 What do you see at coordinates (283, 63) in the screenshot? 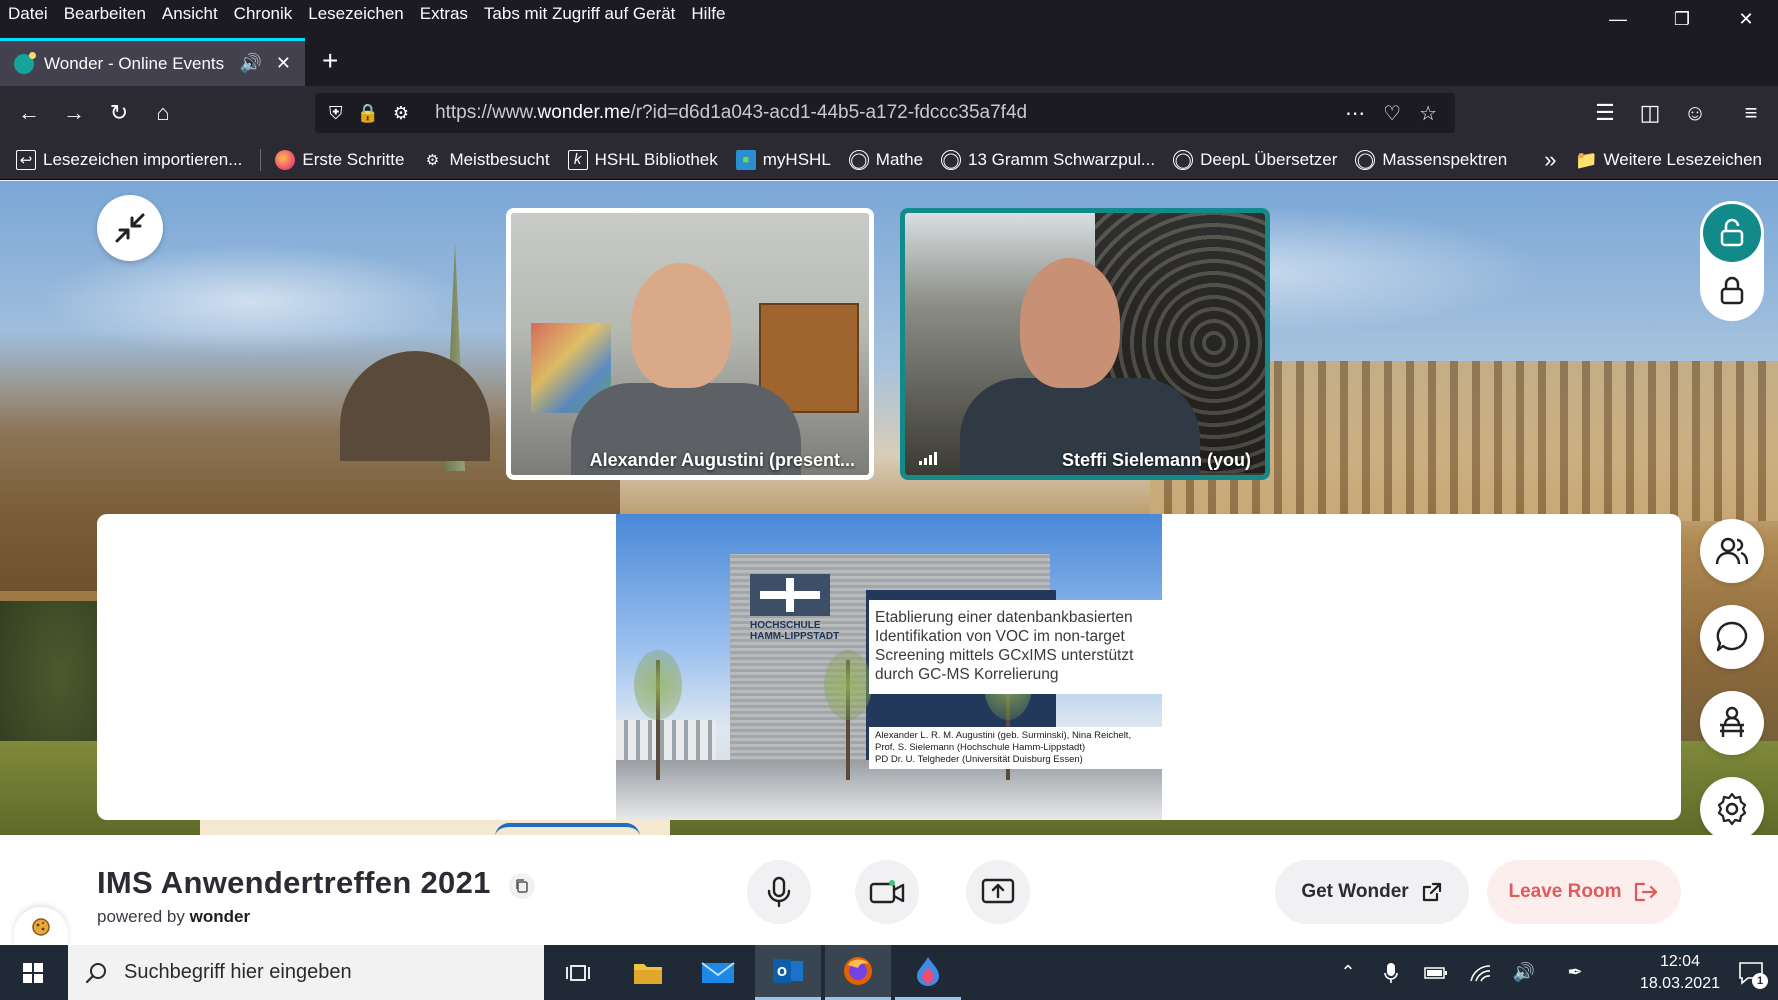
I see `close-tab-icon: ✕` at bounding box center [283, 63].